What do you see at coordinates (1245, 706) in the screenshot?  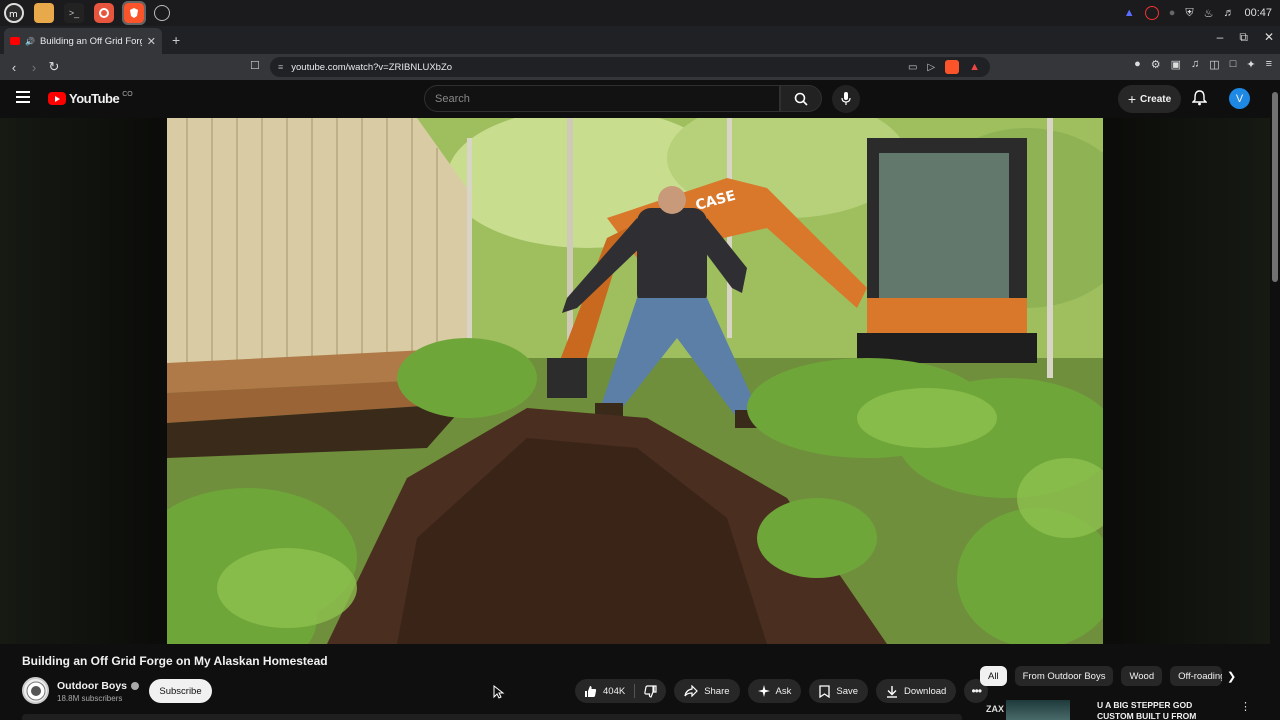 I see `rec-menu-icon: ⋮` at bounding box center [1245, 706].